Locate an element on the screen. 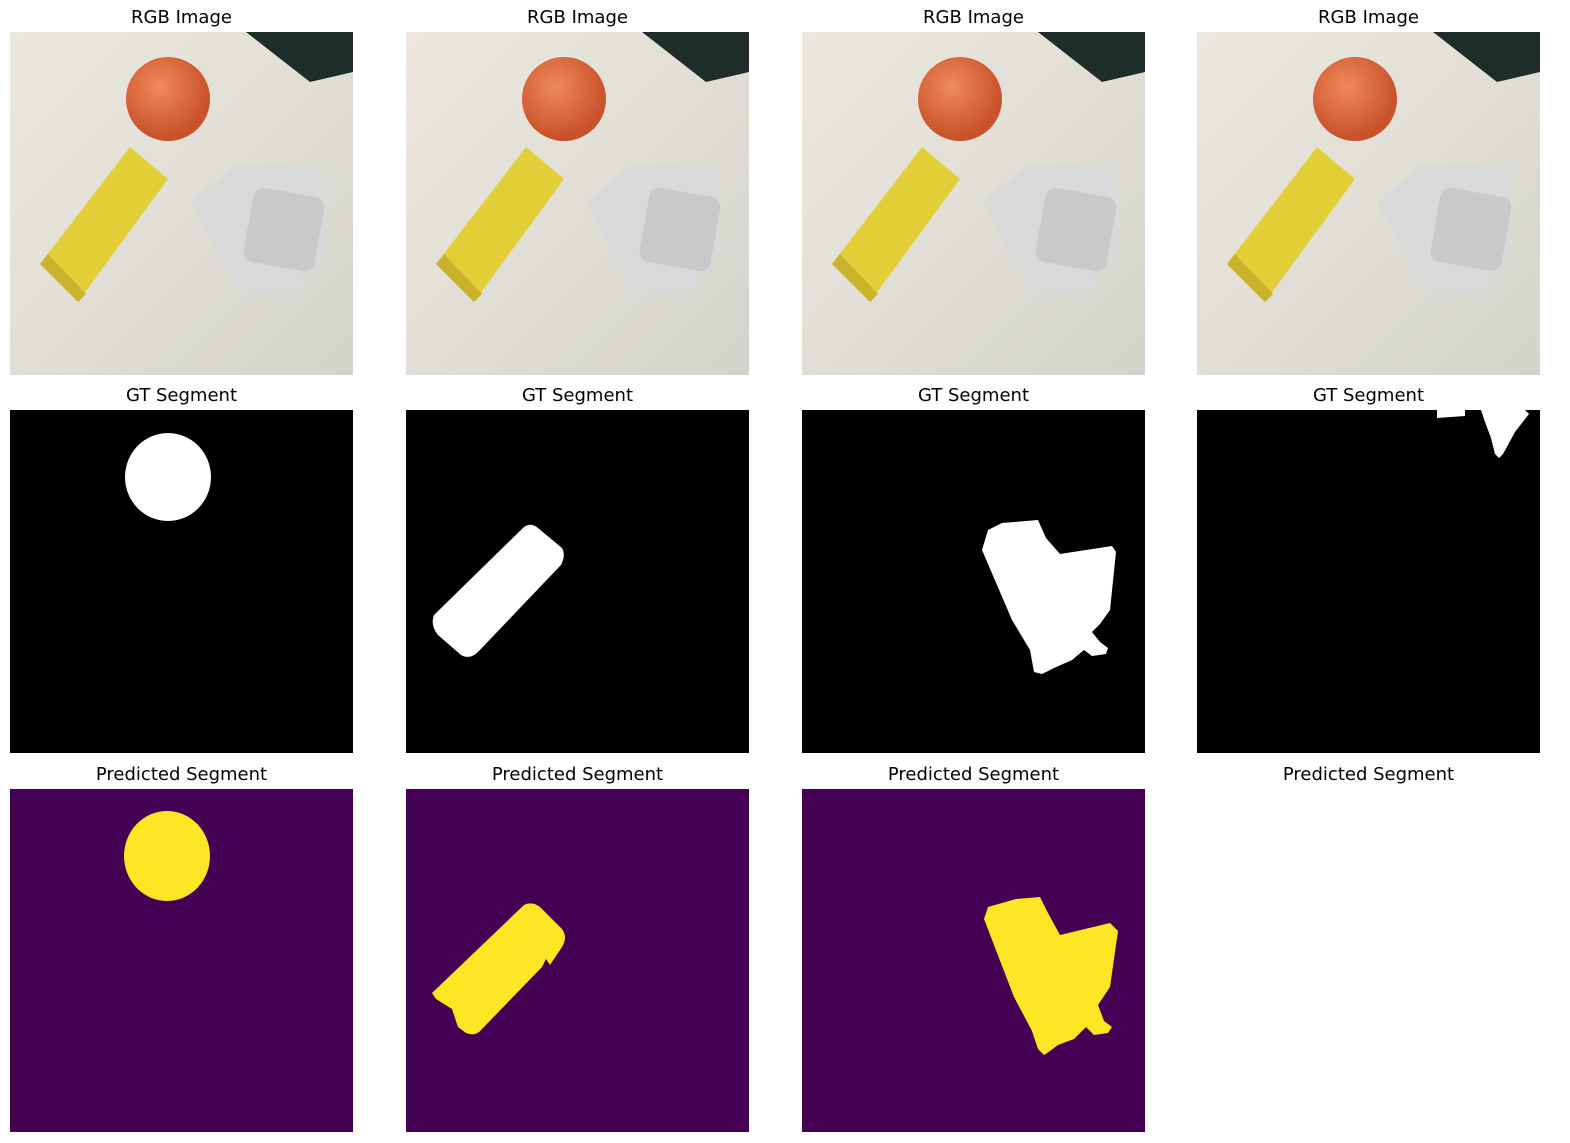 This screenshot has height=1143, width=1570. gt-segment-title-1: GT Segment is located at coordinates (181, 395).